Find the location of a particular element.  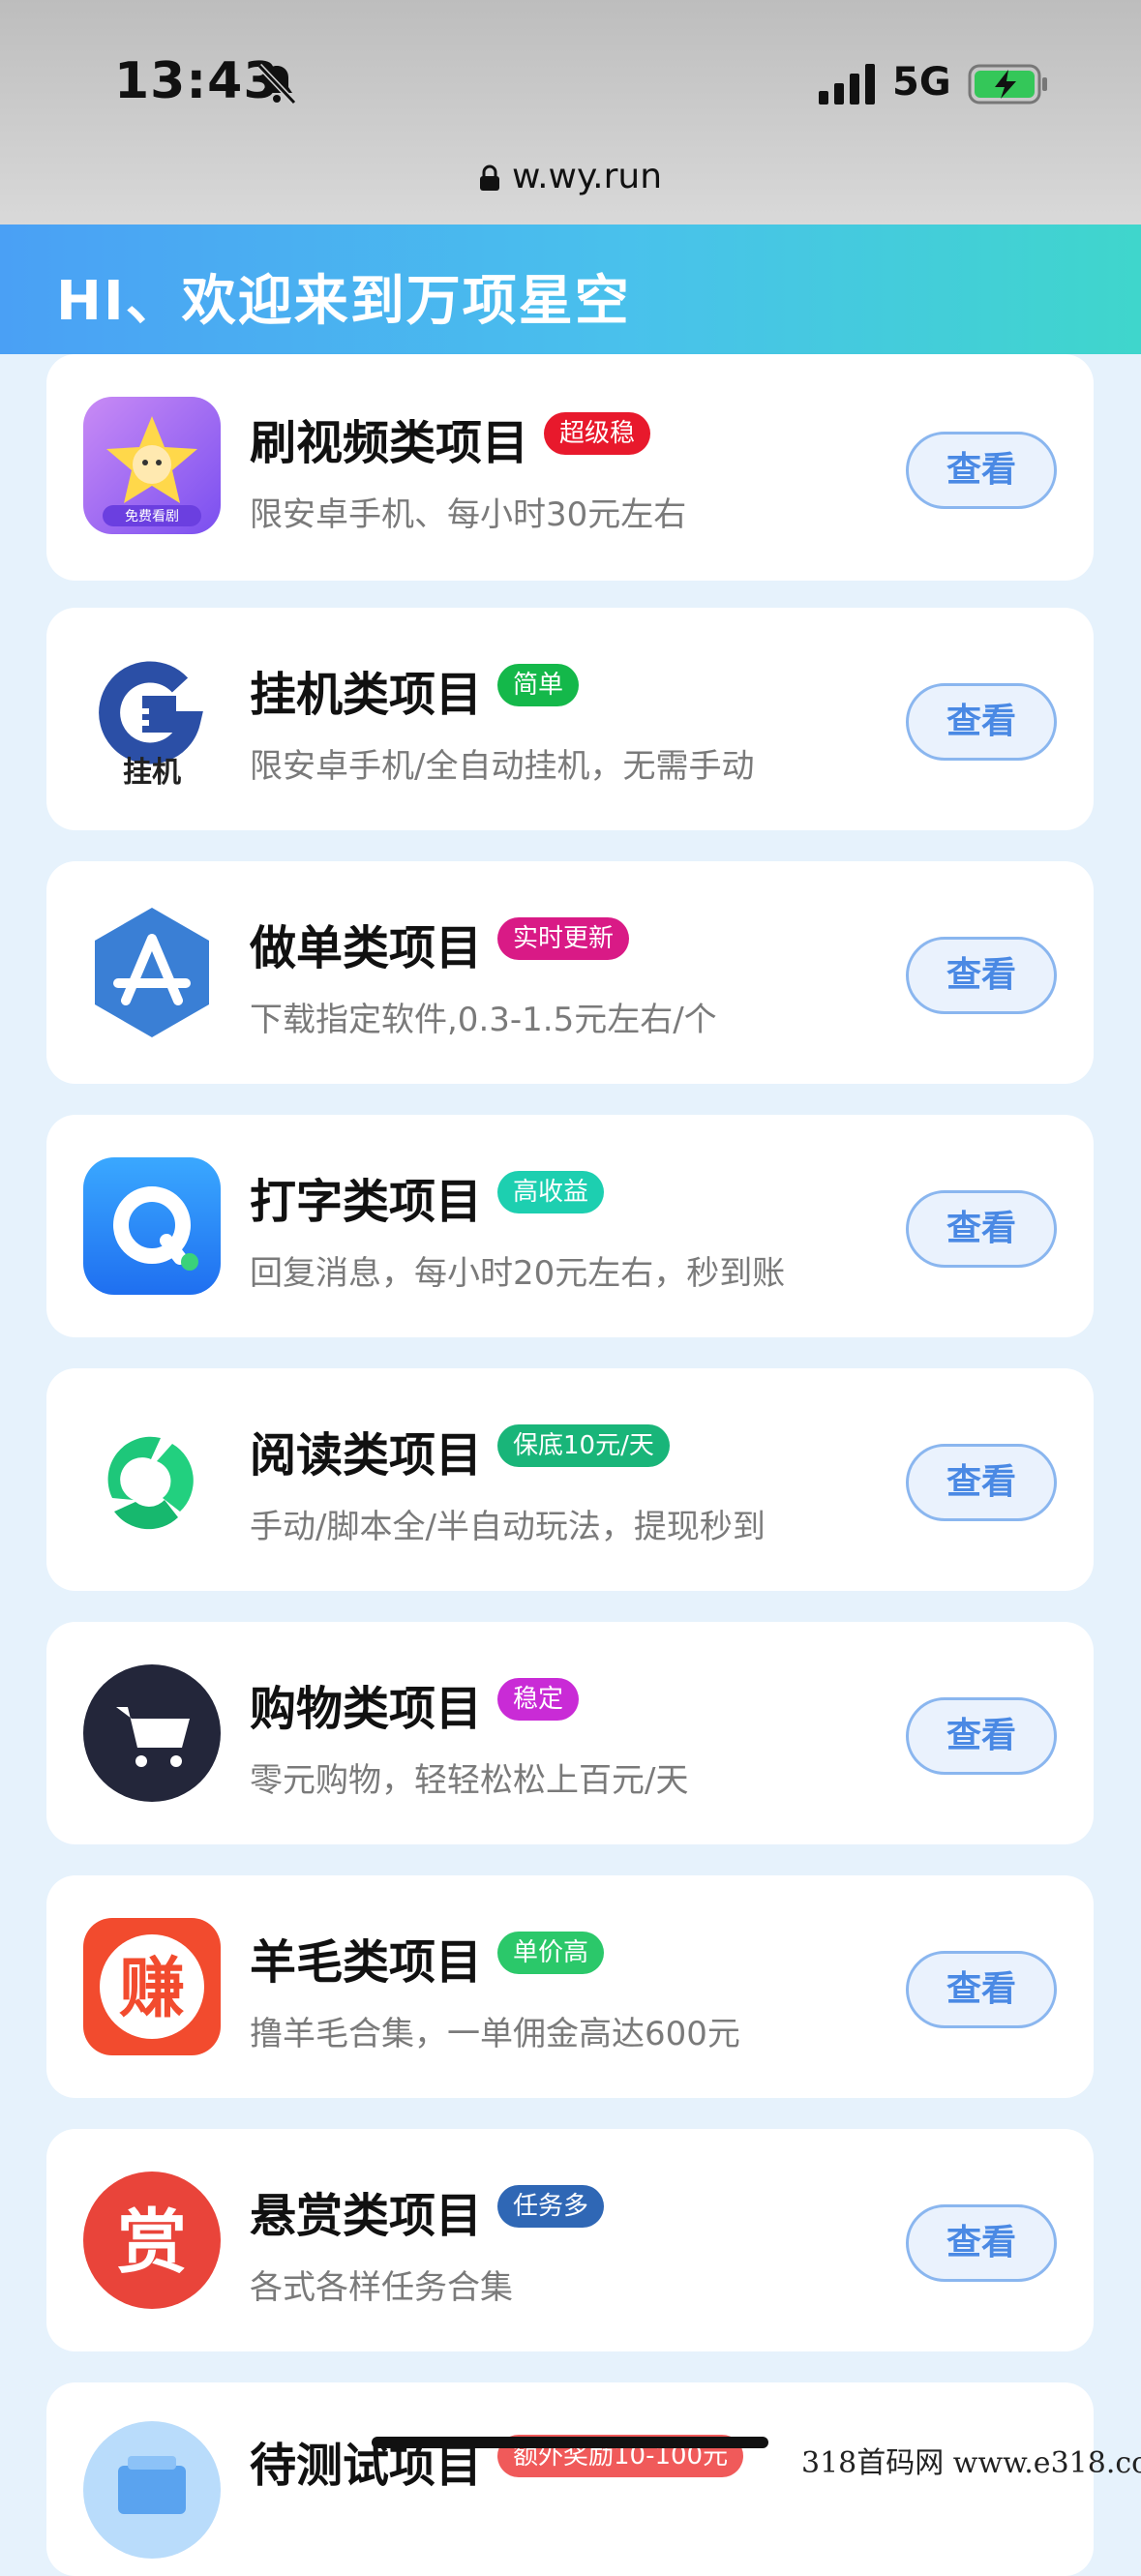

welcome-banner: HI、欢迎来到万项星空 is located at coordinates (570, 289).